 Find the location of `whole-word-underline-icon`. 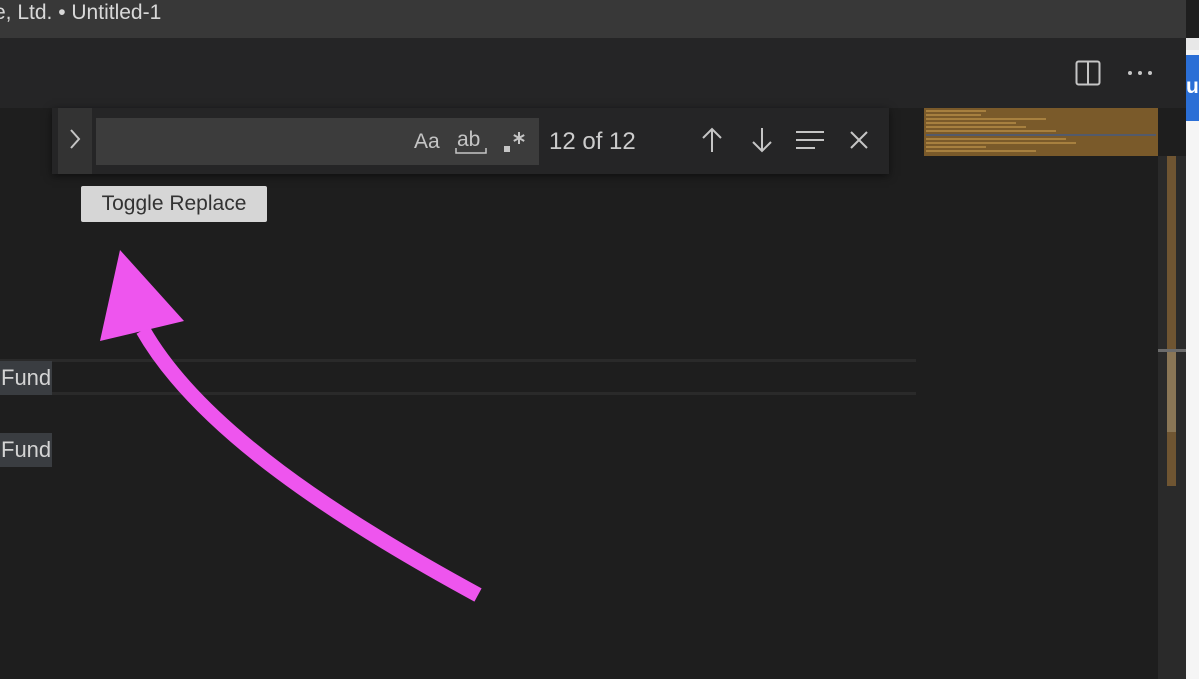

whole-word-underline-icon is located at coordinates (471, 151).